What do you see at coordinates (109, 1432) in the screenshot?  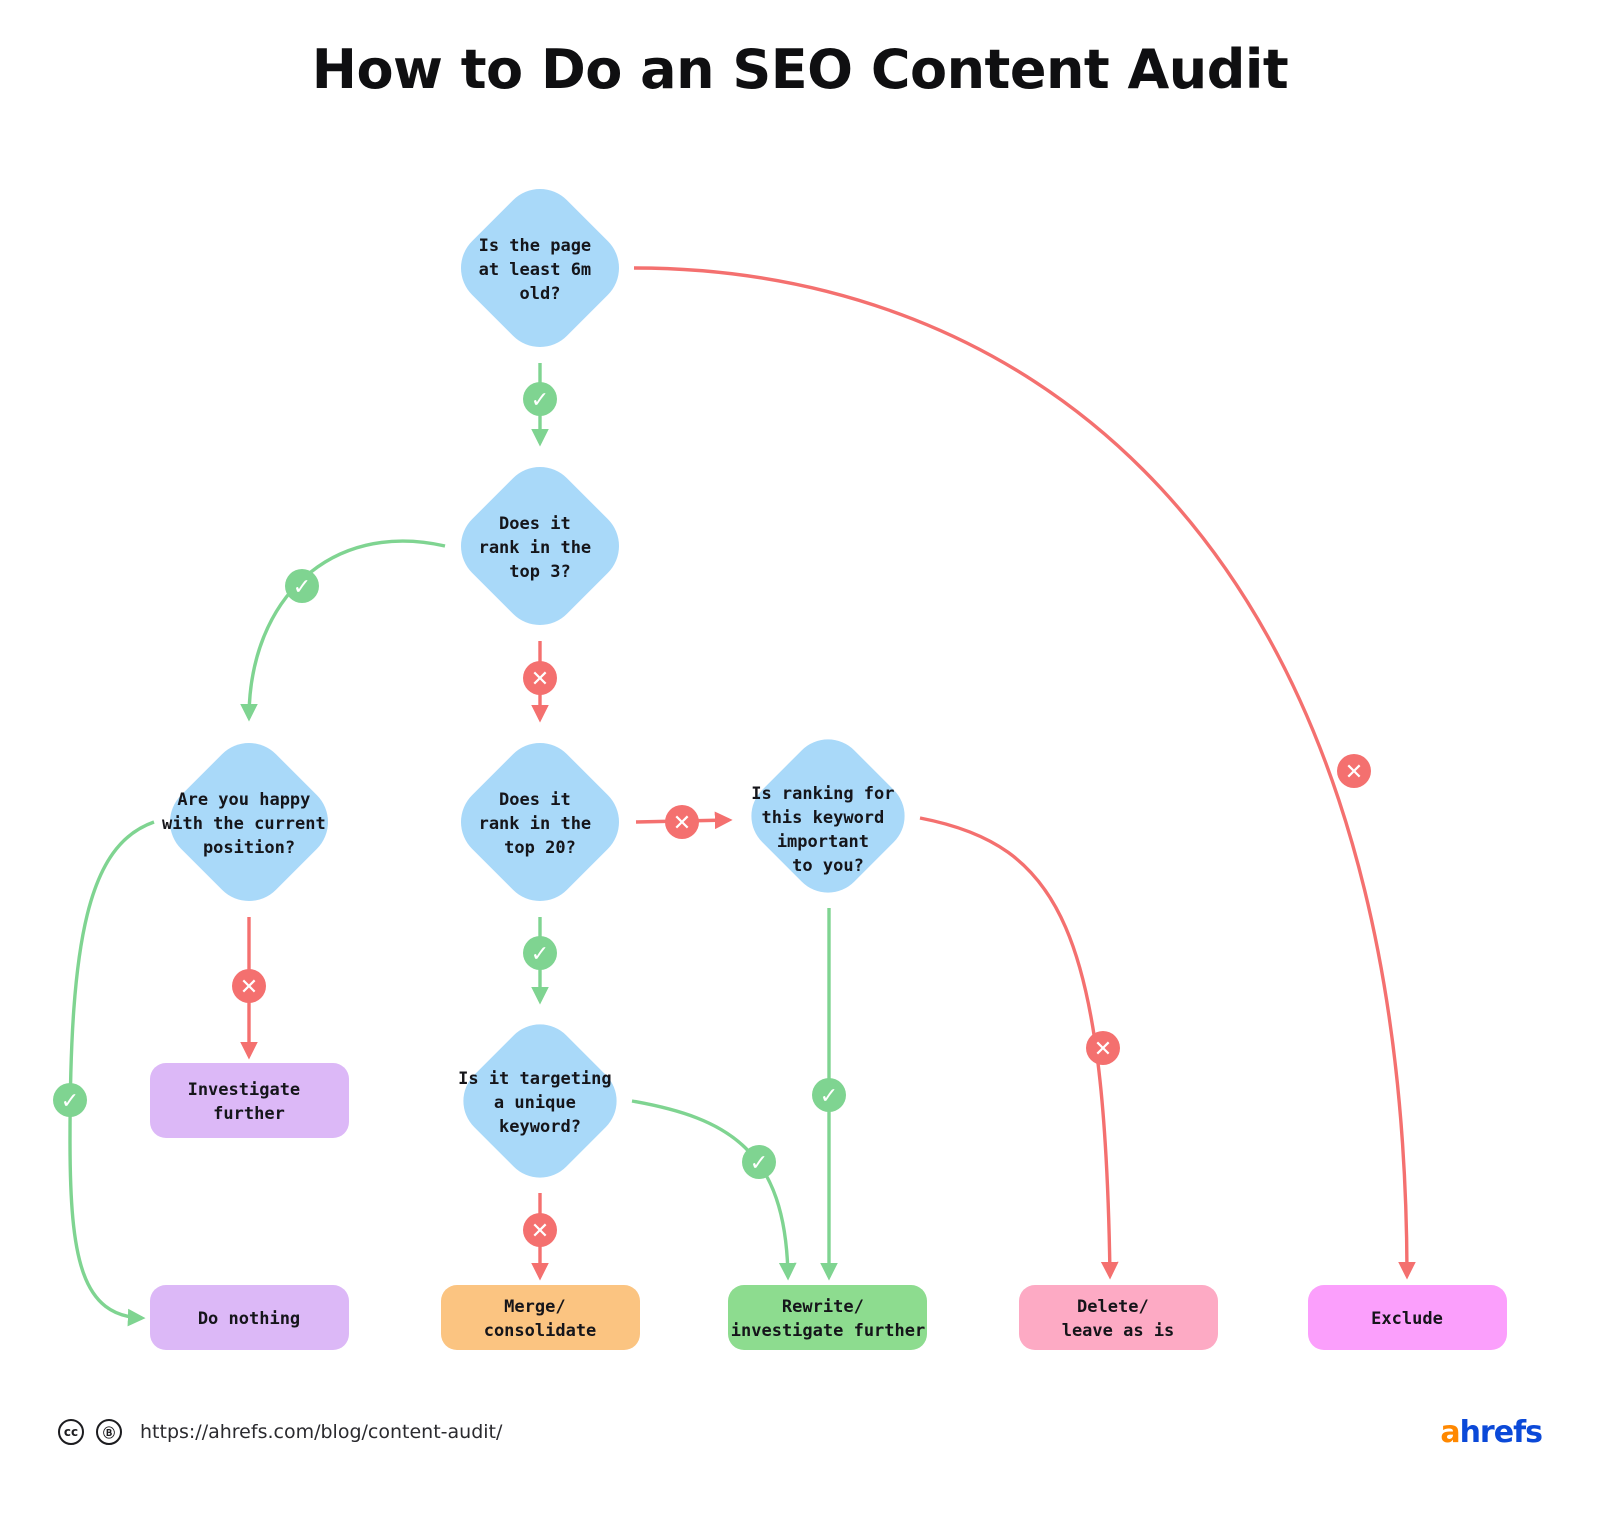 I see `cc-attribution-icon: Ⓑ` at bounding box center [109, 1432].